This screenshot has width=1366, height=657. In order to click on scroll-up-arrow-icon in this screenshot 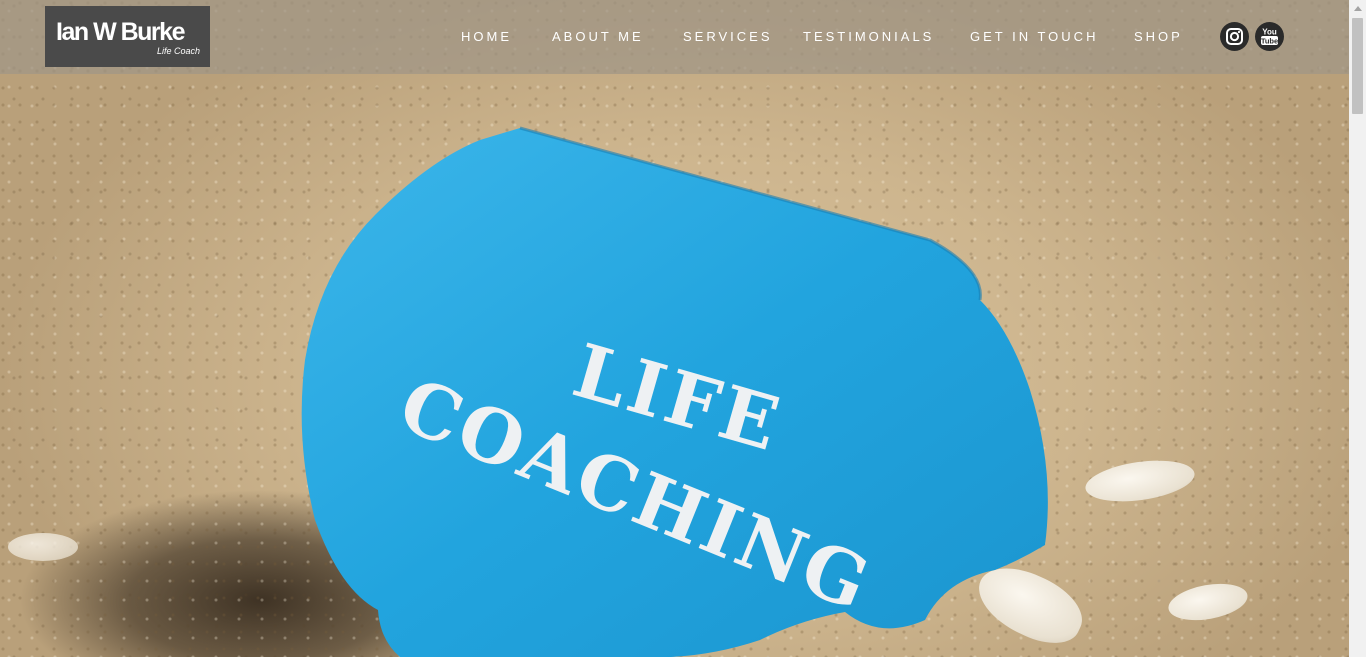, I will do `click(1357, 8)`.